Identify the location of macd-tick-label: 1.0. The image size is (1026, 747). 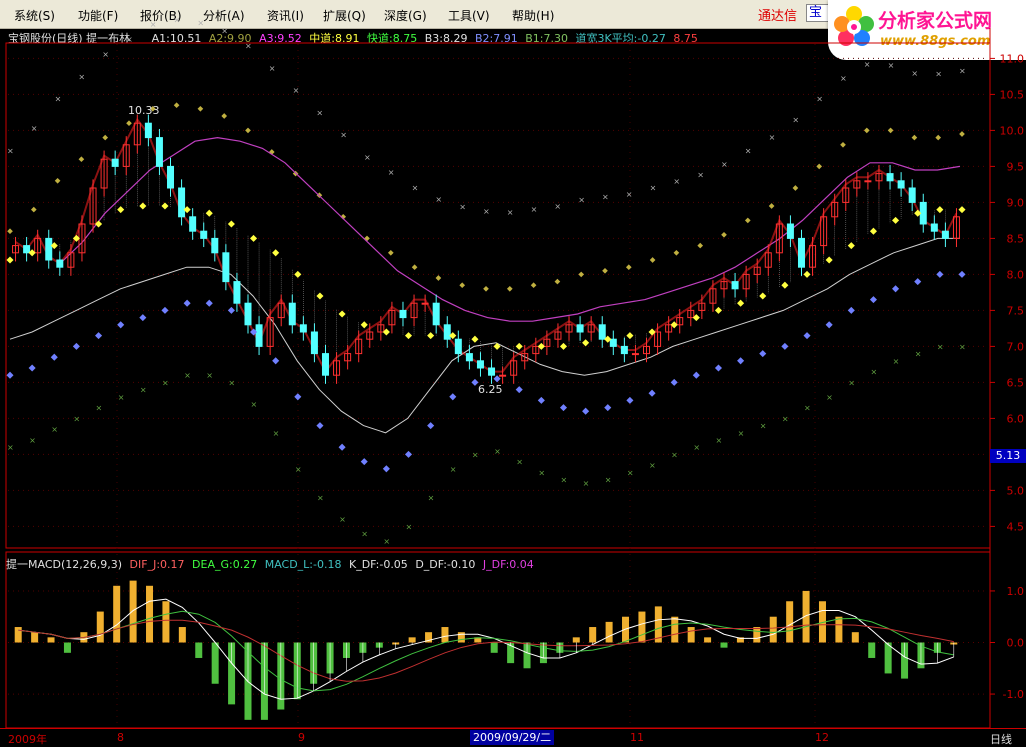
(1016, 591).